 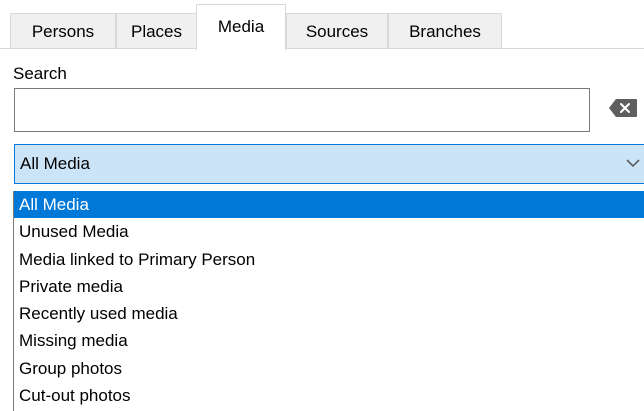 I want to click on tab-places: Places, so click(x=156, y=30).